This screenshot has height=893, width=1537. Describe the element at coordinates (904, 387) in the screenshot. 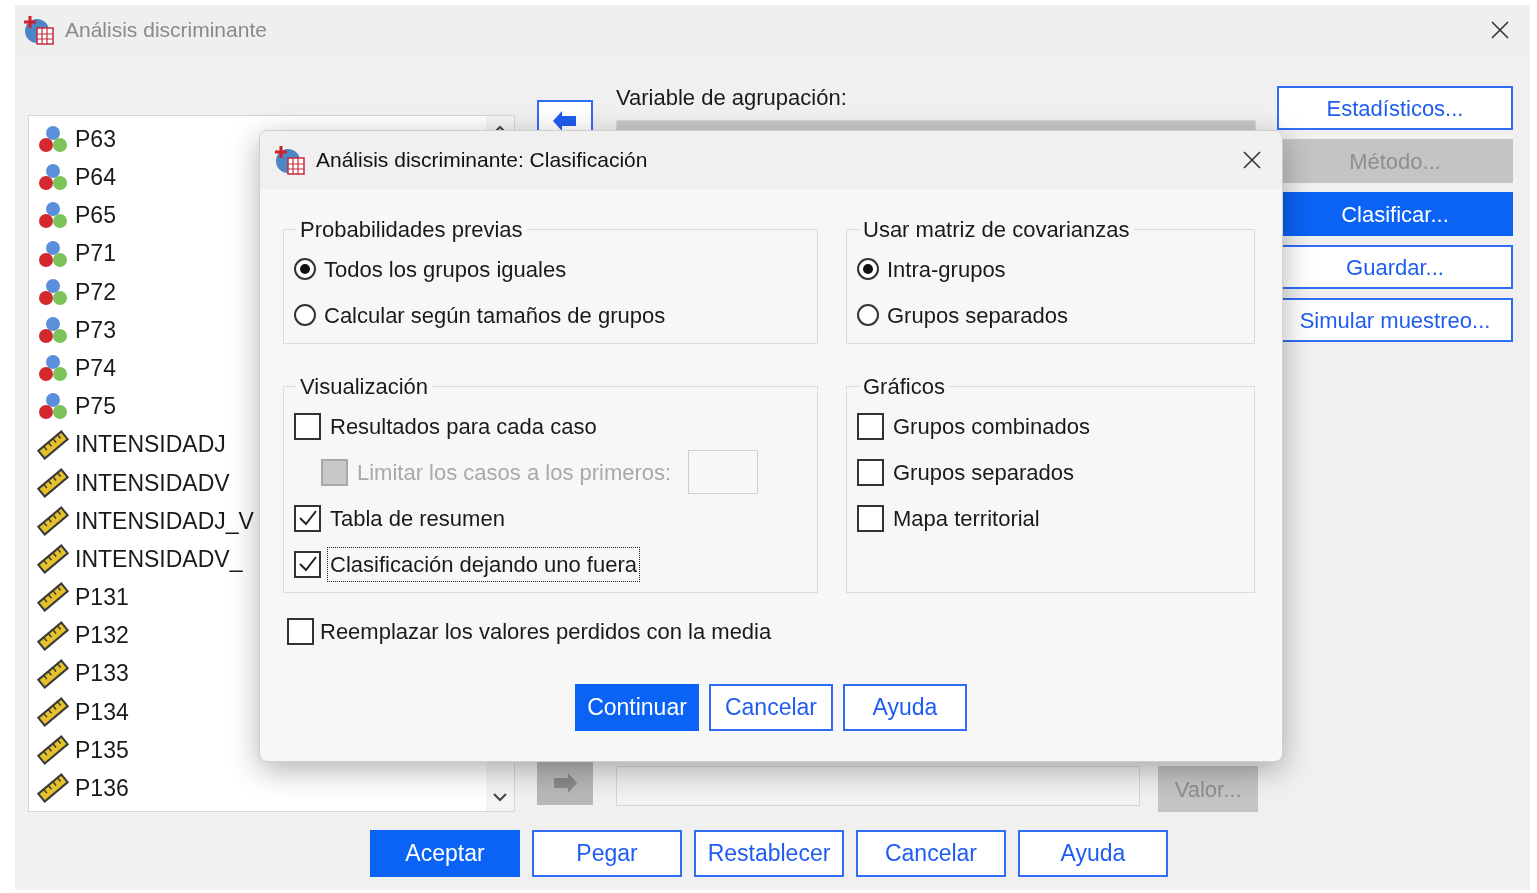

I see `group-title: Gráficos` at that location.